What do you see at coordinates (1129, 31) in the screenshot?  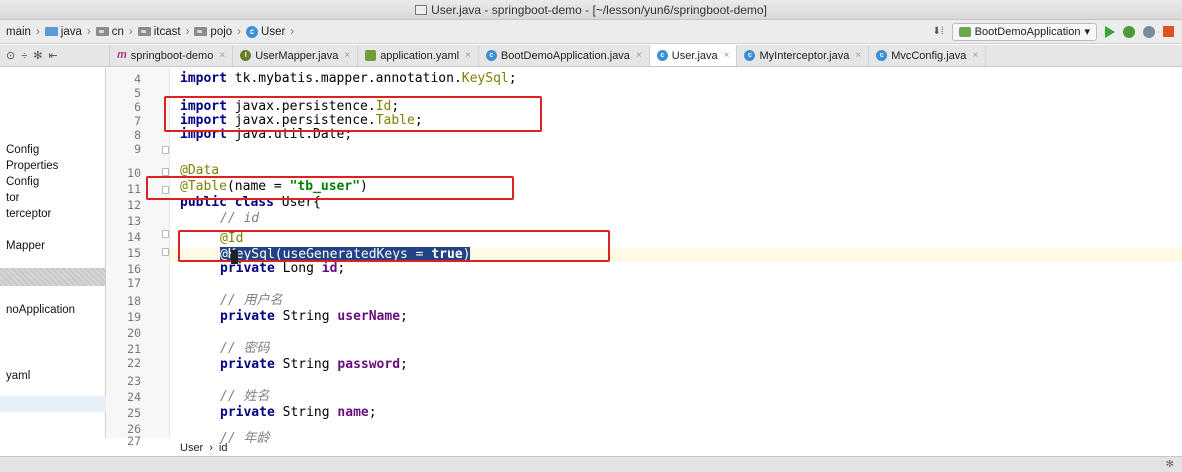 I see `debug-icon` at bounding box center [1129, 31].